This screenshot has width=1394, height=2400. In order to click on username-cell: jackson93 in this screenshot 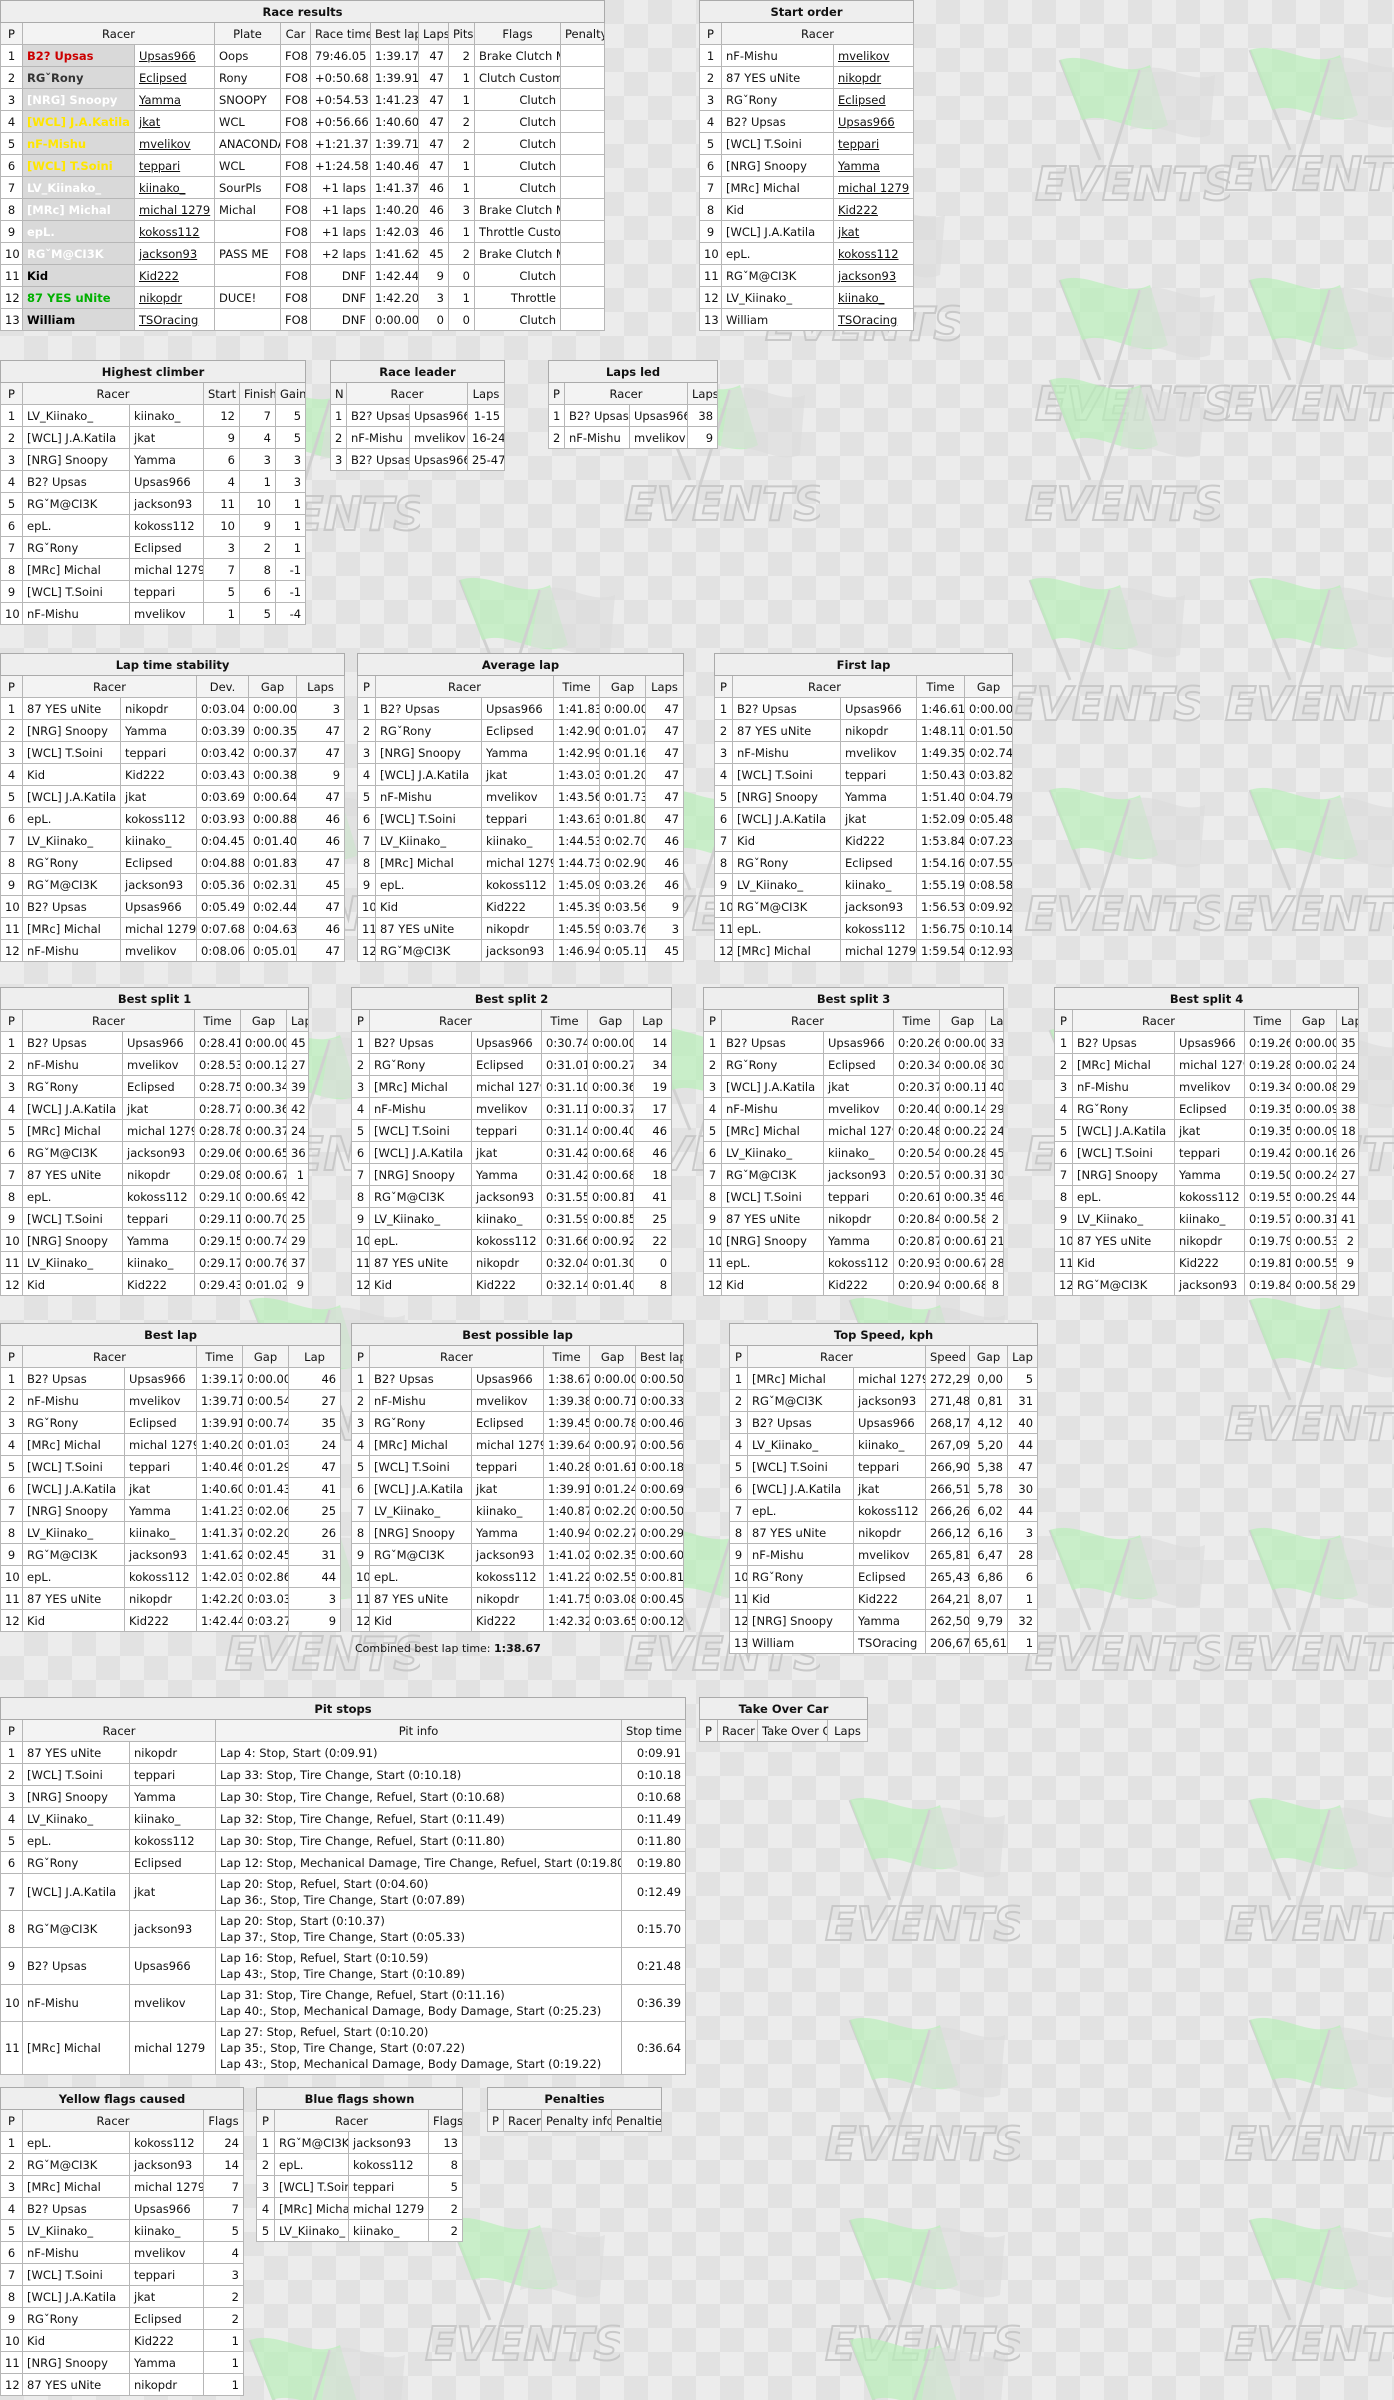, I will do `click(507, 1554)`.